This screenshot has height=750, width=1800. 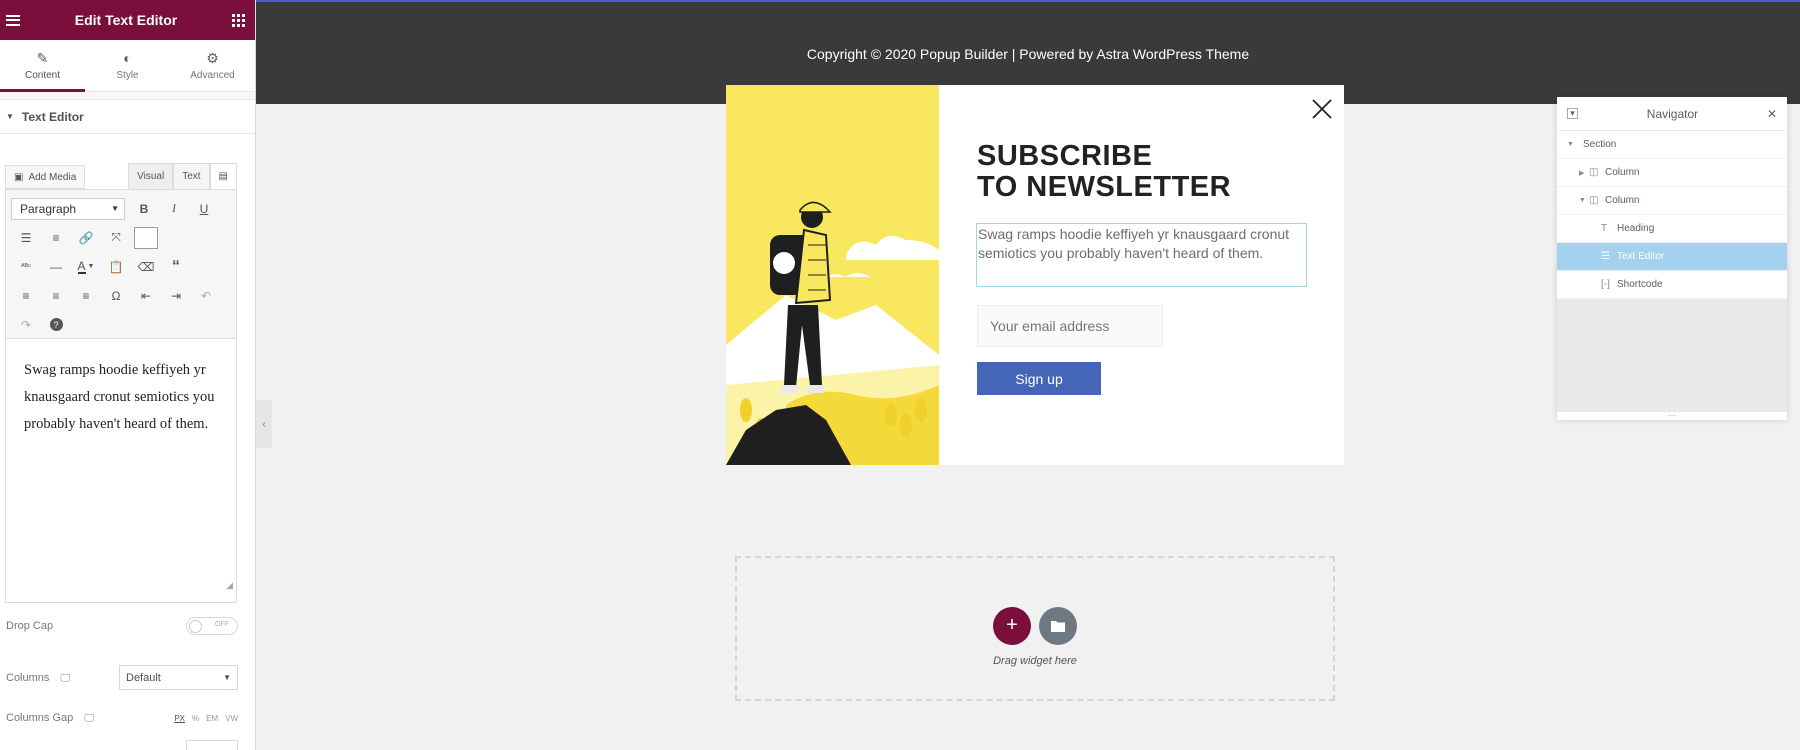 What do you see at coordinates (1672, 229) in the screenshot?
I see `nav-item-heading: T Heading` at bounding box center [1672, 229].